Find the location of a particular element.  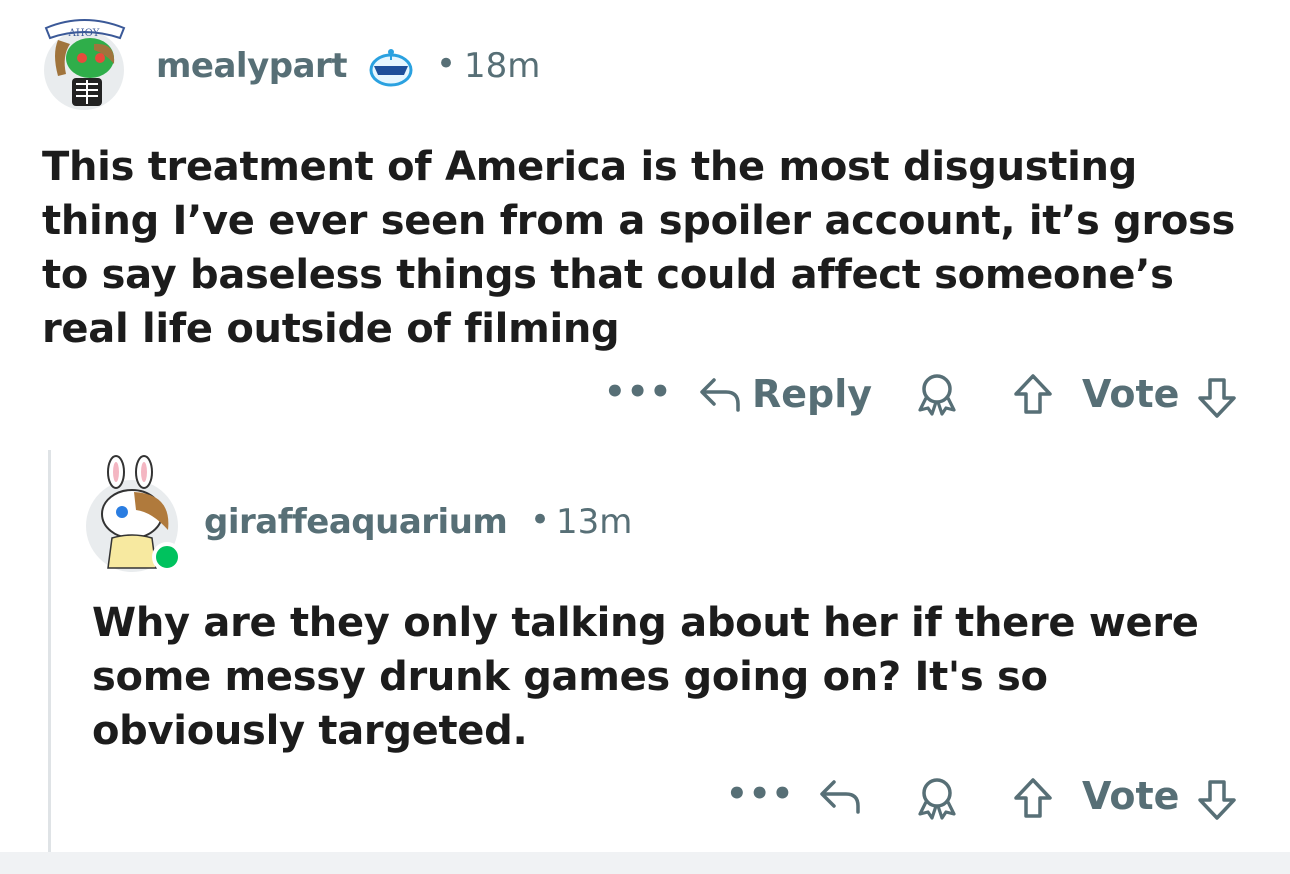

comment-actions: ••• Reply Vote is located at coordinates (645, 395).